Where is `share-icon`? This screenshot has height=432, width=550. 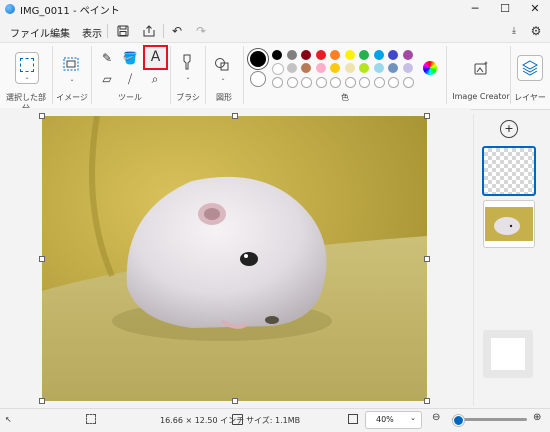
share-icon is located at coordinates (149, 31).